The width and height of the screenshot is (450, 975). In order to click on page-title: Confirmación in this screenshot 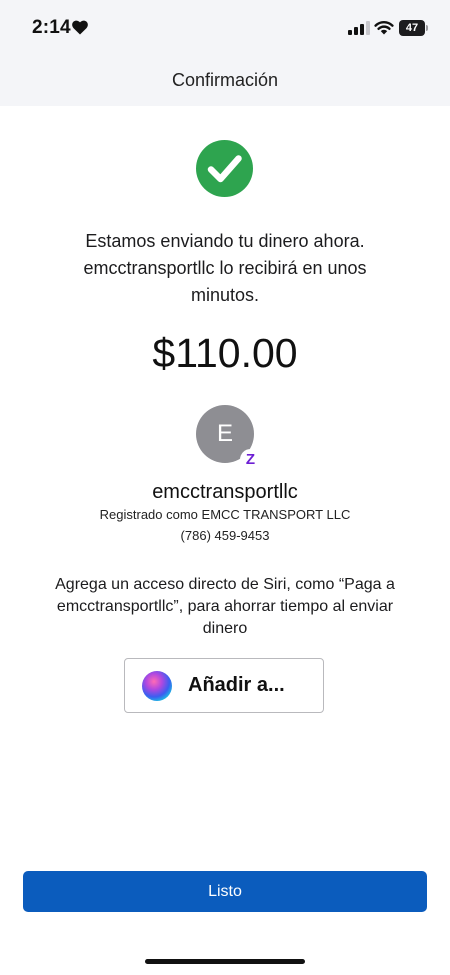, I will do `click(225, 80)`.